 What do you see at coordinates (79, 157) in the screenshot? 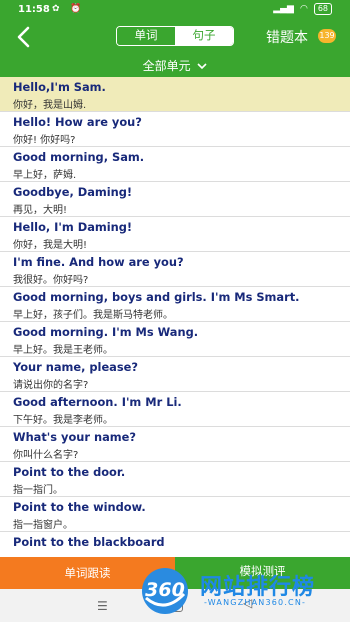
I see `sentence-english: Good morning, Sam.` at bounding box center [79, 157].